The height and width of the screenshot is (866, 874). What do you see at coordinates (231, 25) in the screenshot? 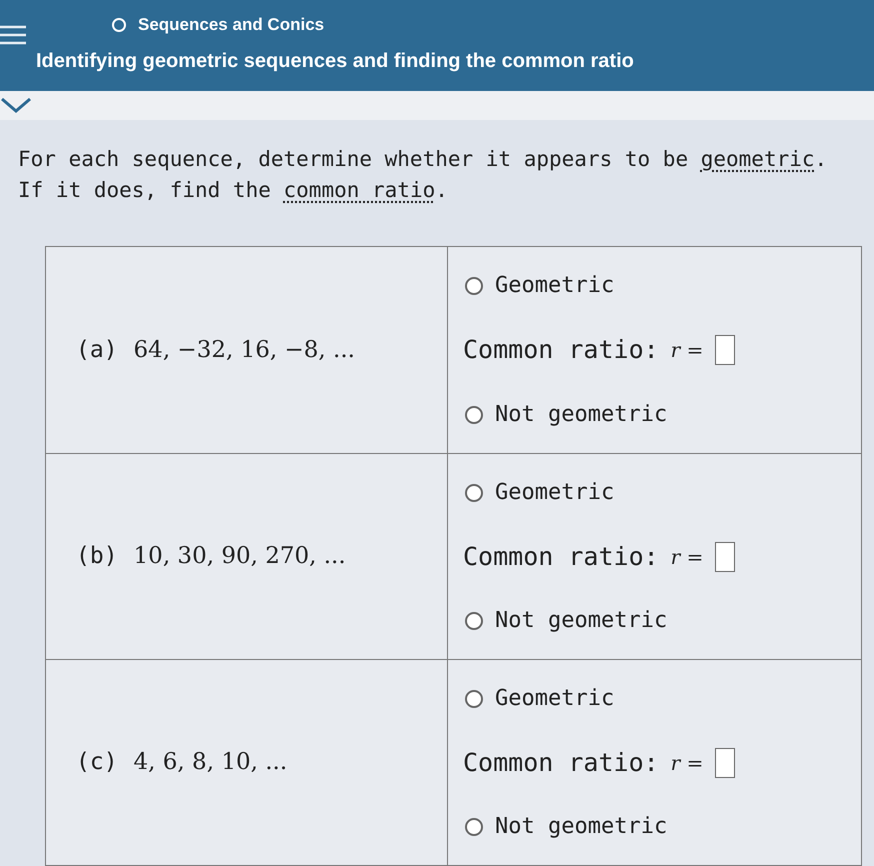
I see `topic-title: Sequences and Conics` at bounding box center [231, 25].